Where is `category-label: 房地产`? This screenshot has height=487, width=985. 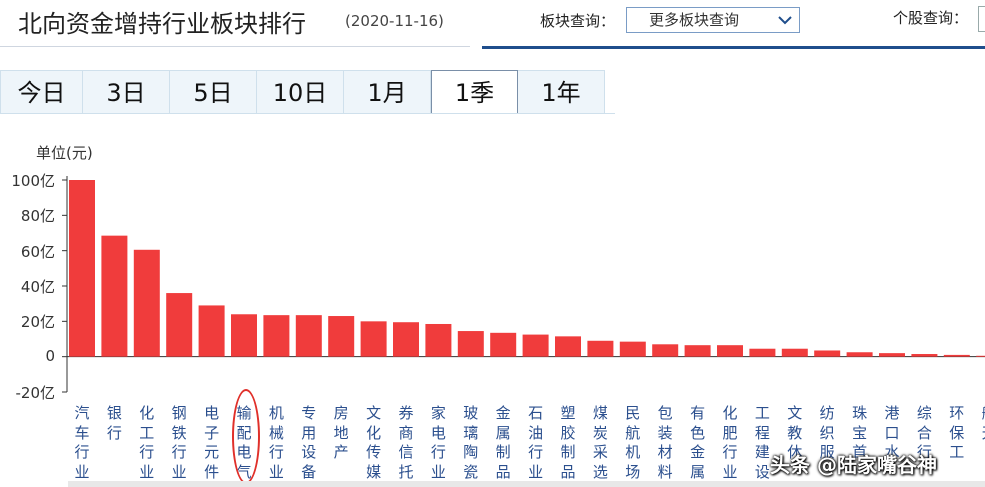
category-label: 房地产 is located at coordinates (341, 433).